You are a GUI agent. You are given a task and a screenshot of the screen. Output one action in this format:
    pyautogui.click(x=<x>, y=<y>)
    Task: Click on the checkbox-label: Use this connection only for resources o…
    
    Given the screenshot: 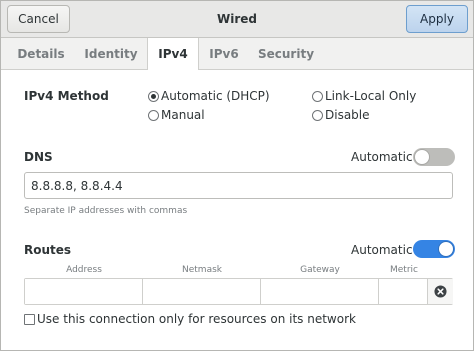 What is the action you would take?
    pyautogui.click(x=196, y=319)
    